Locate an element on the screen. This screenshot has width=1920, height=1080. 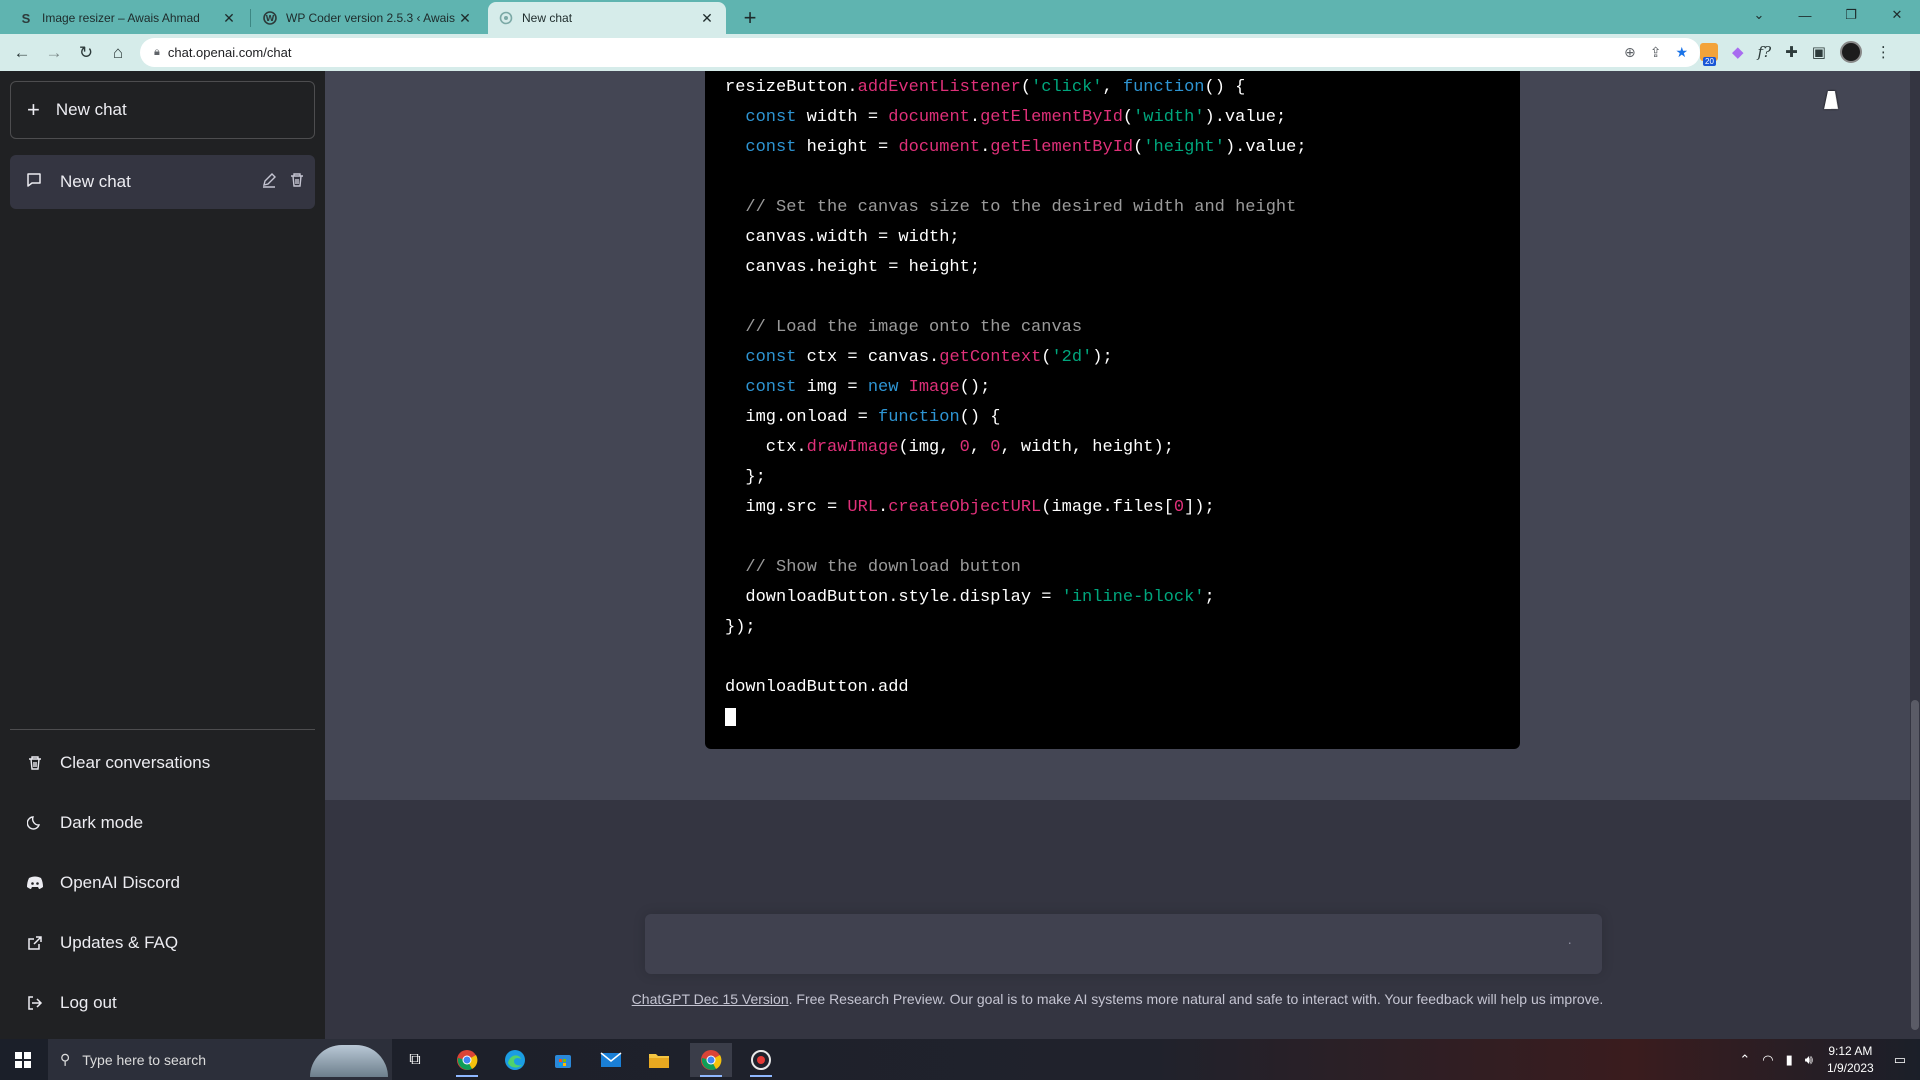
code-token: () { is located at coordinates (980, 417).